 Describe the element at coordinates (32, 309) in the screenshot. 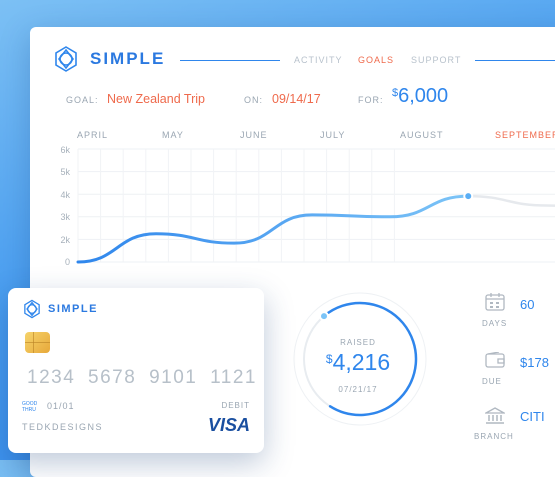

I see `logo-icon` at that location.